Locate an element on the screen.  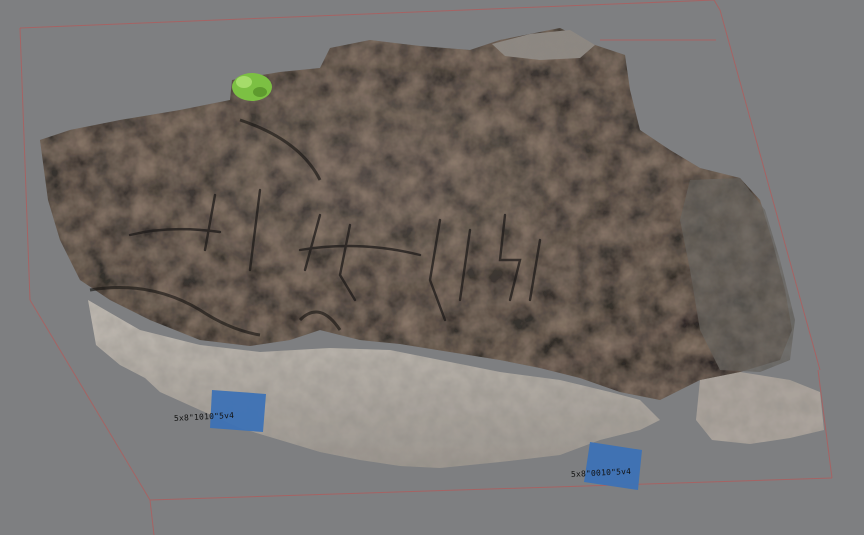
moss-patch is located at coordinates (252, 87).